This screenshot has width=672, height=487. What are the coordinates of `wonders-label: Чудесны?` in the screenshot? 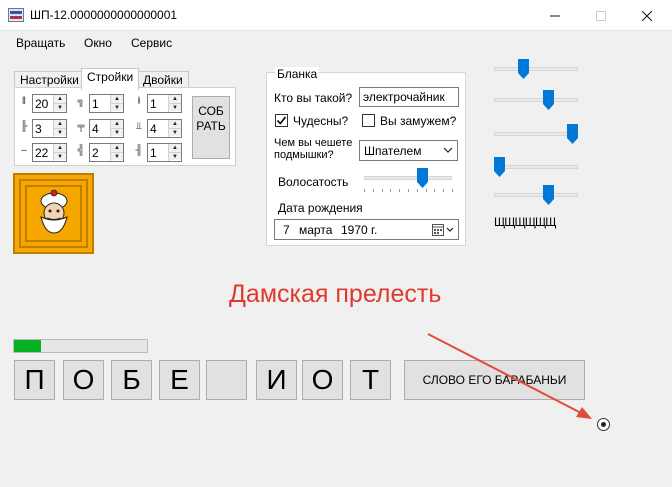 It's located at (321, 121).